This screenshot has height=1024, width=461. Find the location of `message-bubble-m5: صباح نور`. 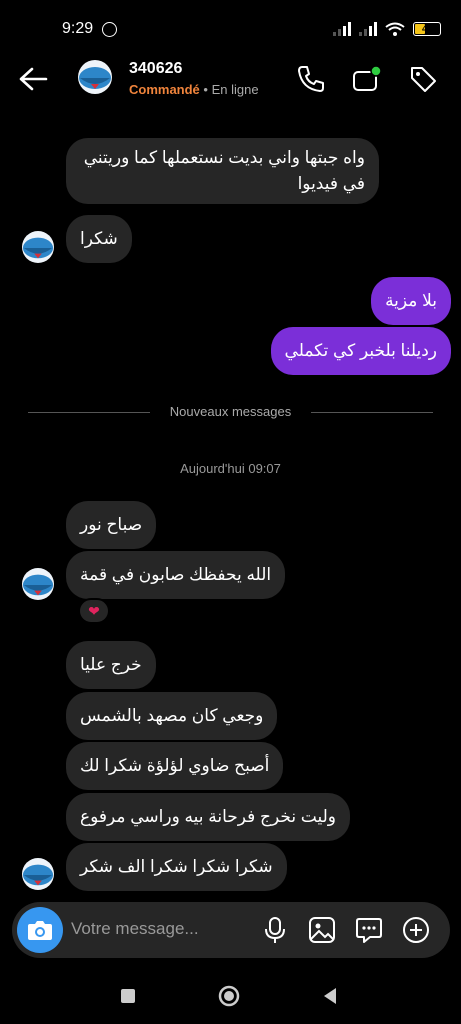

message-bubble-m5: صباح نور is located at coordinates (111, 525).